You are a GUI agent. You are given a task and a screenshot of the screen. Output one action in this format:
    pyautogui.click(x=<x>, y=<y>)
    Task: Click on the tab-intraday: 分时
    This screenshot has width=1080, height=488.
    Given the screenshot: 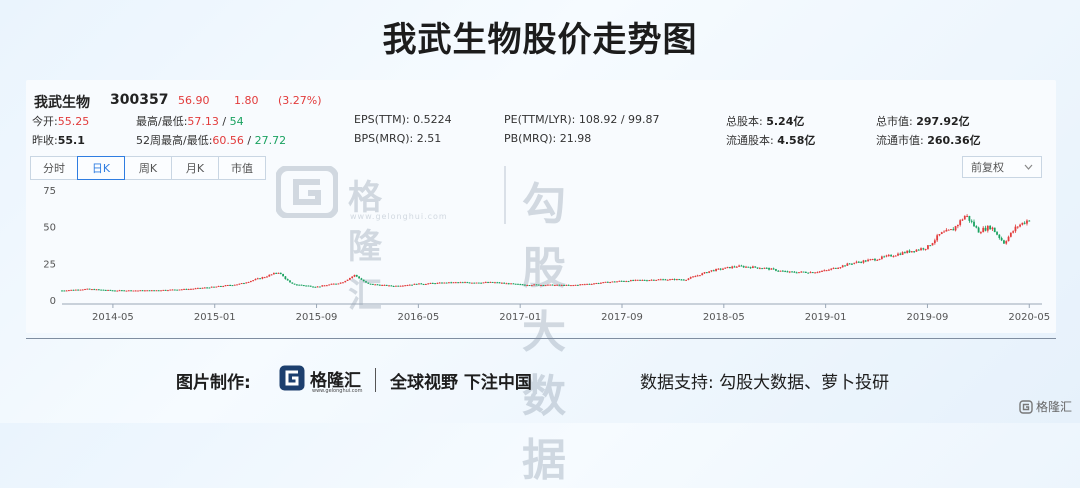 What is the action you would take?
    pyautogui.click(x=54, y=168)
    